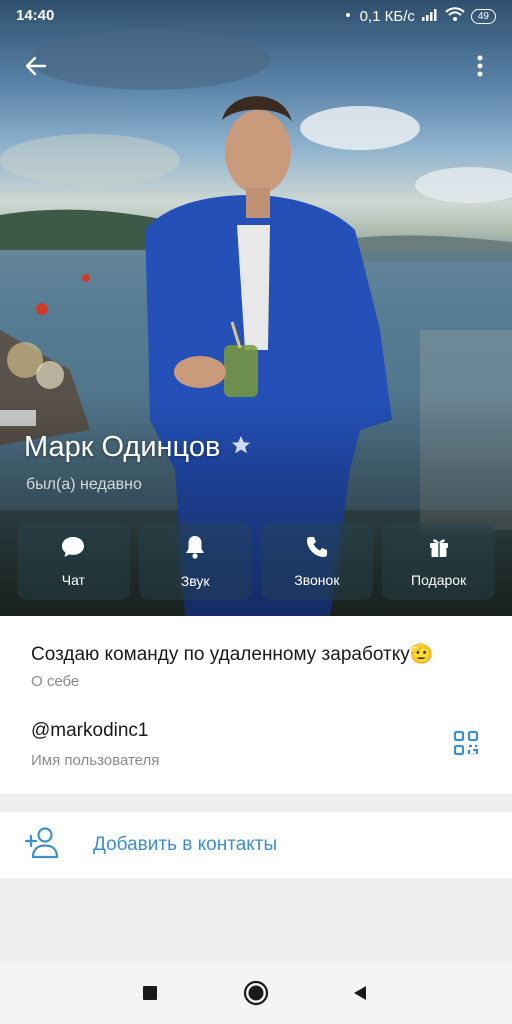 The image size is (512, 1024). I want to click on add-to-contacts-button: Добавить в контакты, so click(256, 845).